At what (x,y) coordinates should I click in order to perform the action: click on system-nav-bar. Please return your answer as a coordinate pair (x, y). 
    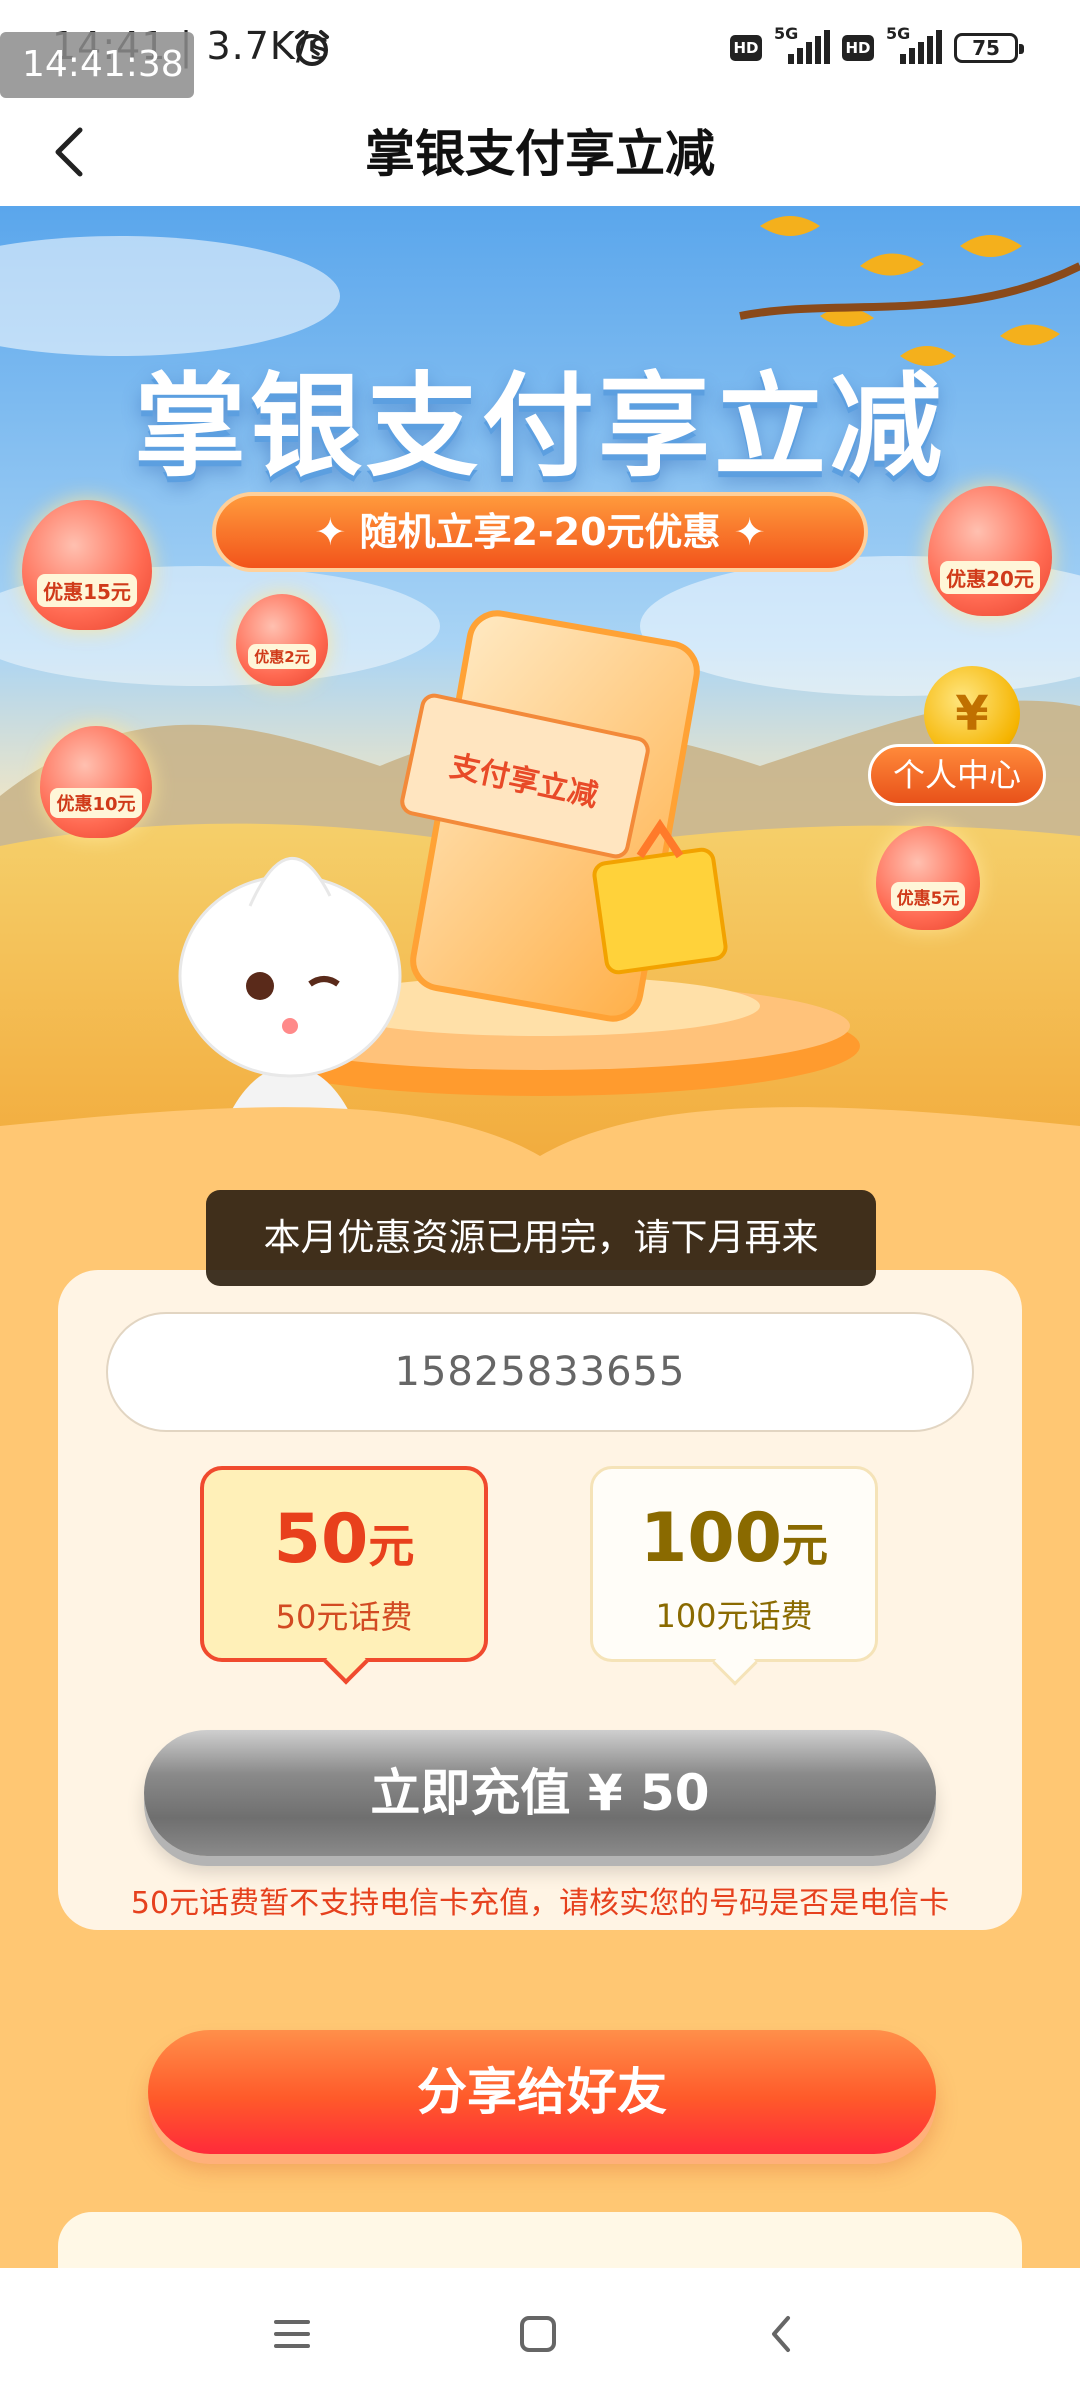
    Looking at the image, I should click on (540, 2334).